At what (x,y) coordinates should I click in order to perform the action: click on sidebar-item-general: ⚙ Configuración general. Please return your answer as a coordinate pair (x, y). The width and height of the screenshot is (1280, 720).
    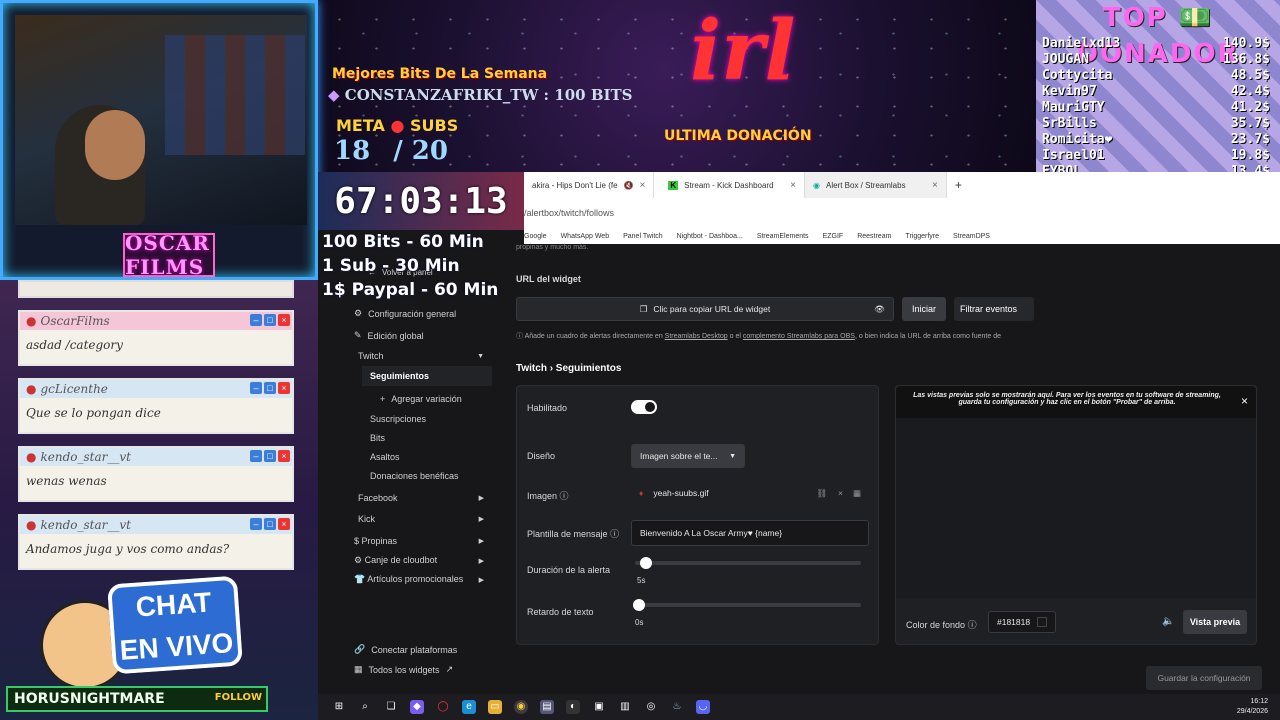
    Looking at the image, I should click on (405, 313).